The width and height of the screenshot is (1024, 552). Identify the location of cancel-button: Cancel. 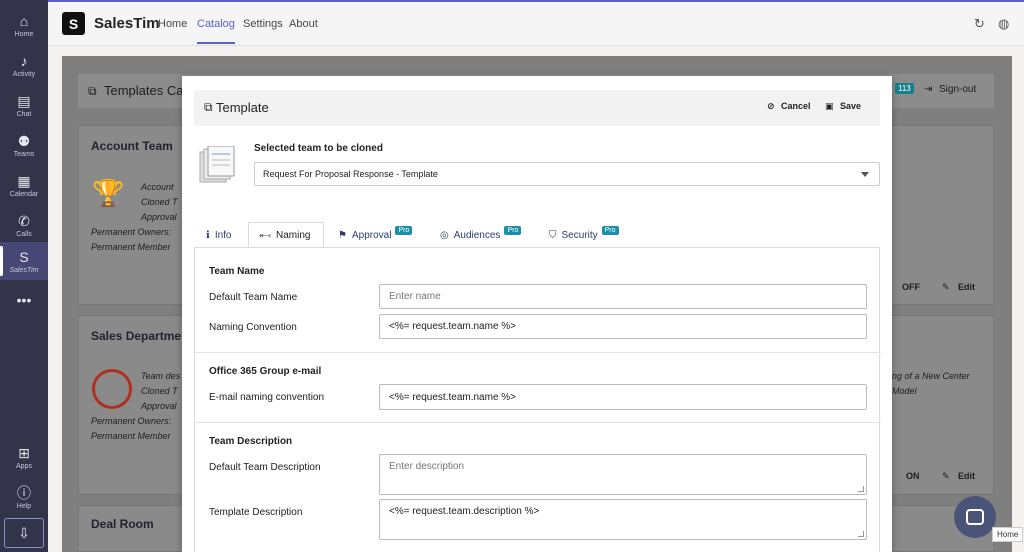
(796, 106).